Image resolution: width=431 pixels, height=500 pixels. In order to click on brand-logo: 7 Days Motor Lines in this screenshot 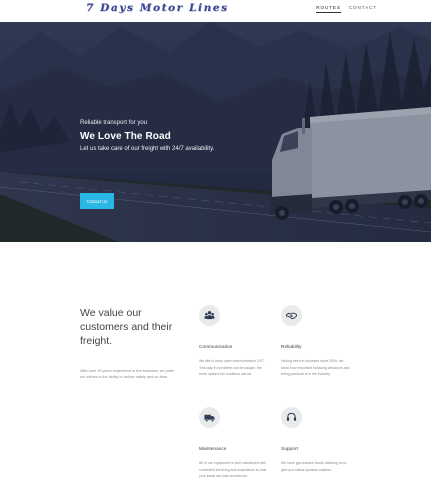, I will do `click(157, 8)`.